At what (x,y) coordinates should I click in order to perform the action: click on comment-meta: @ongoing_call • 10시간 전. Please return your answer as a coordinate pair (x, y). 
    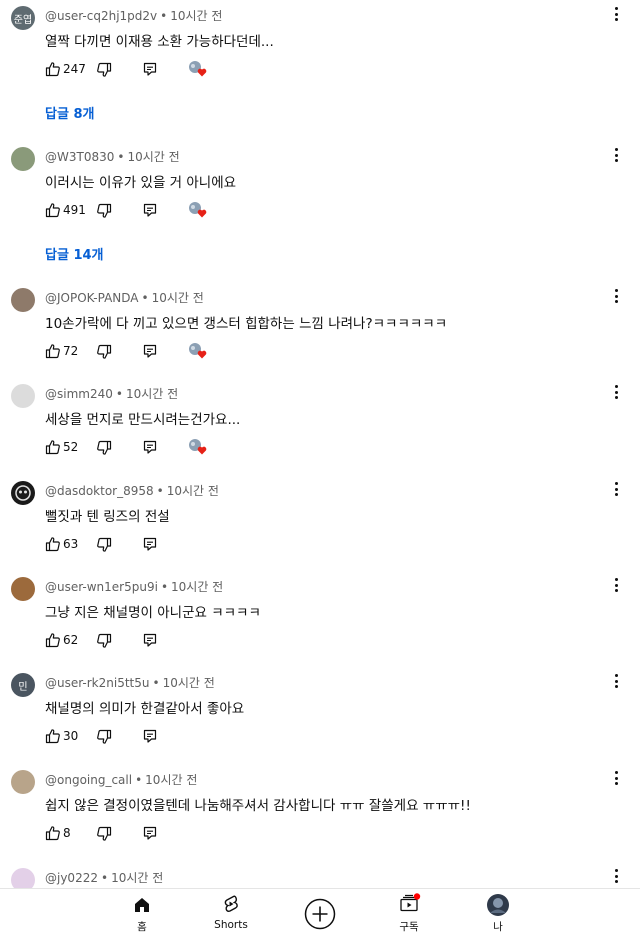
    Looking at the image, I should click on (121, 780).